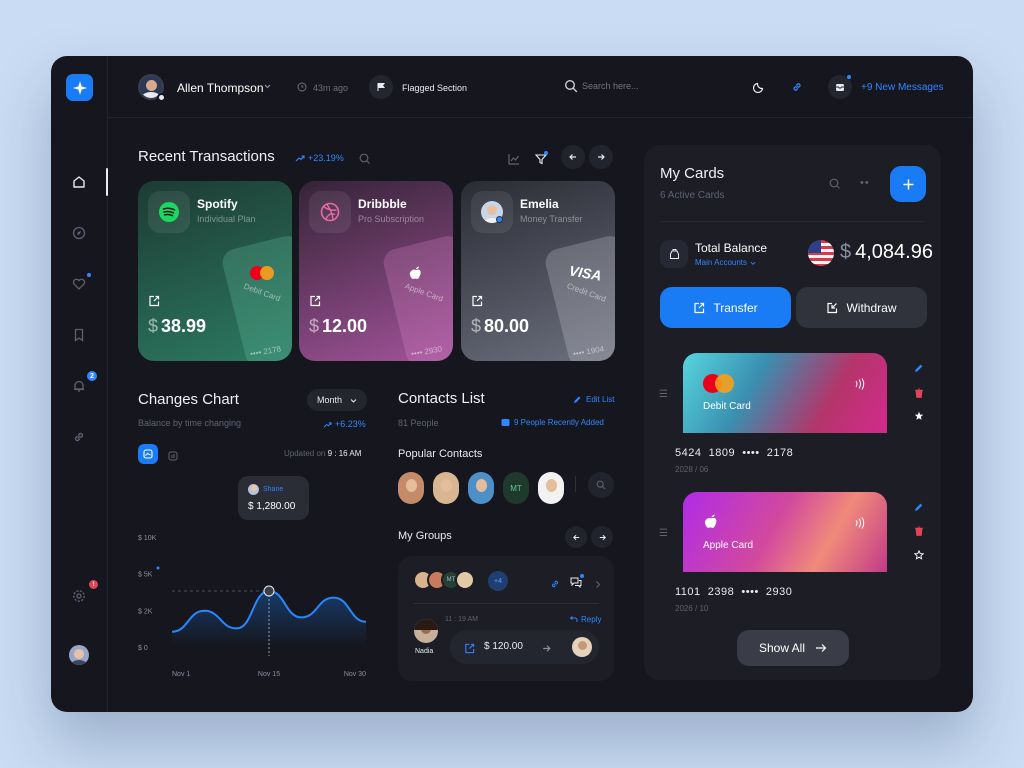 The image size is (1024, 768). What do you see at coordinates (173, 457) in the screenshot?
I see `bar-chart-icon` at bounding box center [173, 457].